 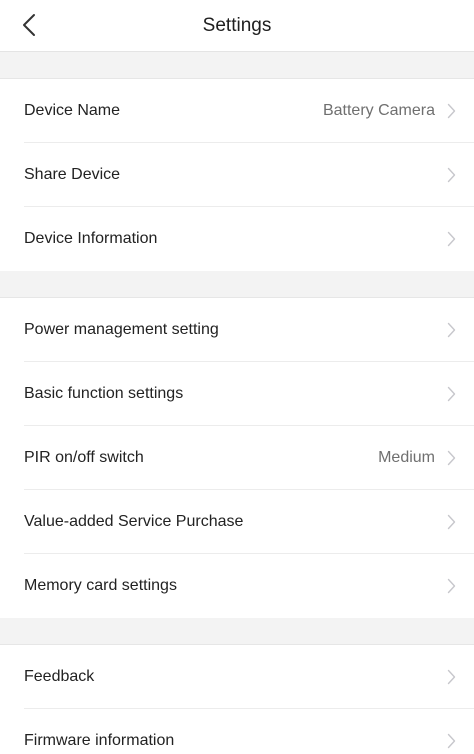 I want to click on page-title: Settings, so click(x=237, y=25).